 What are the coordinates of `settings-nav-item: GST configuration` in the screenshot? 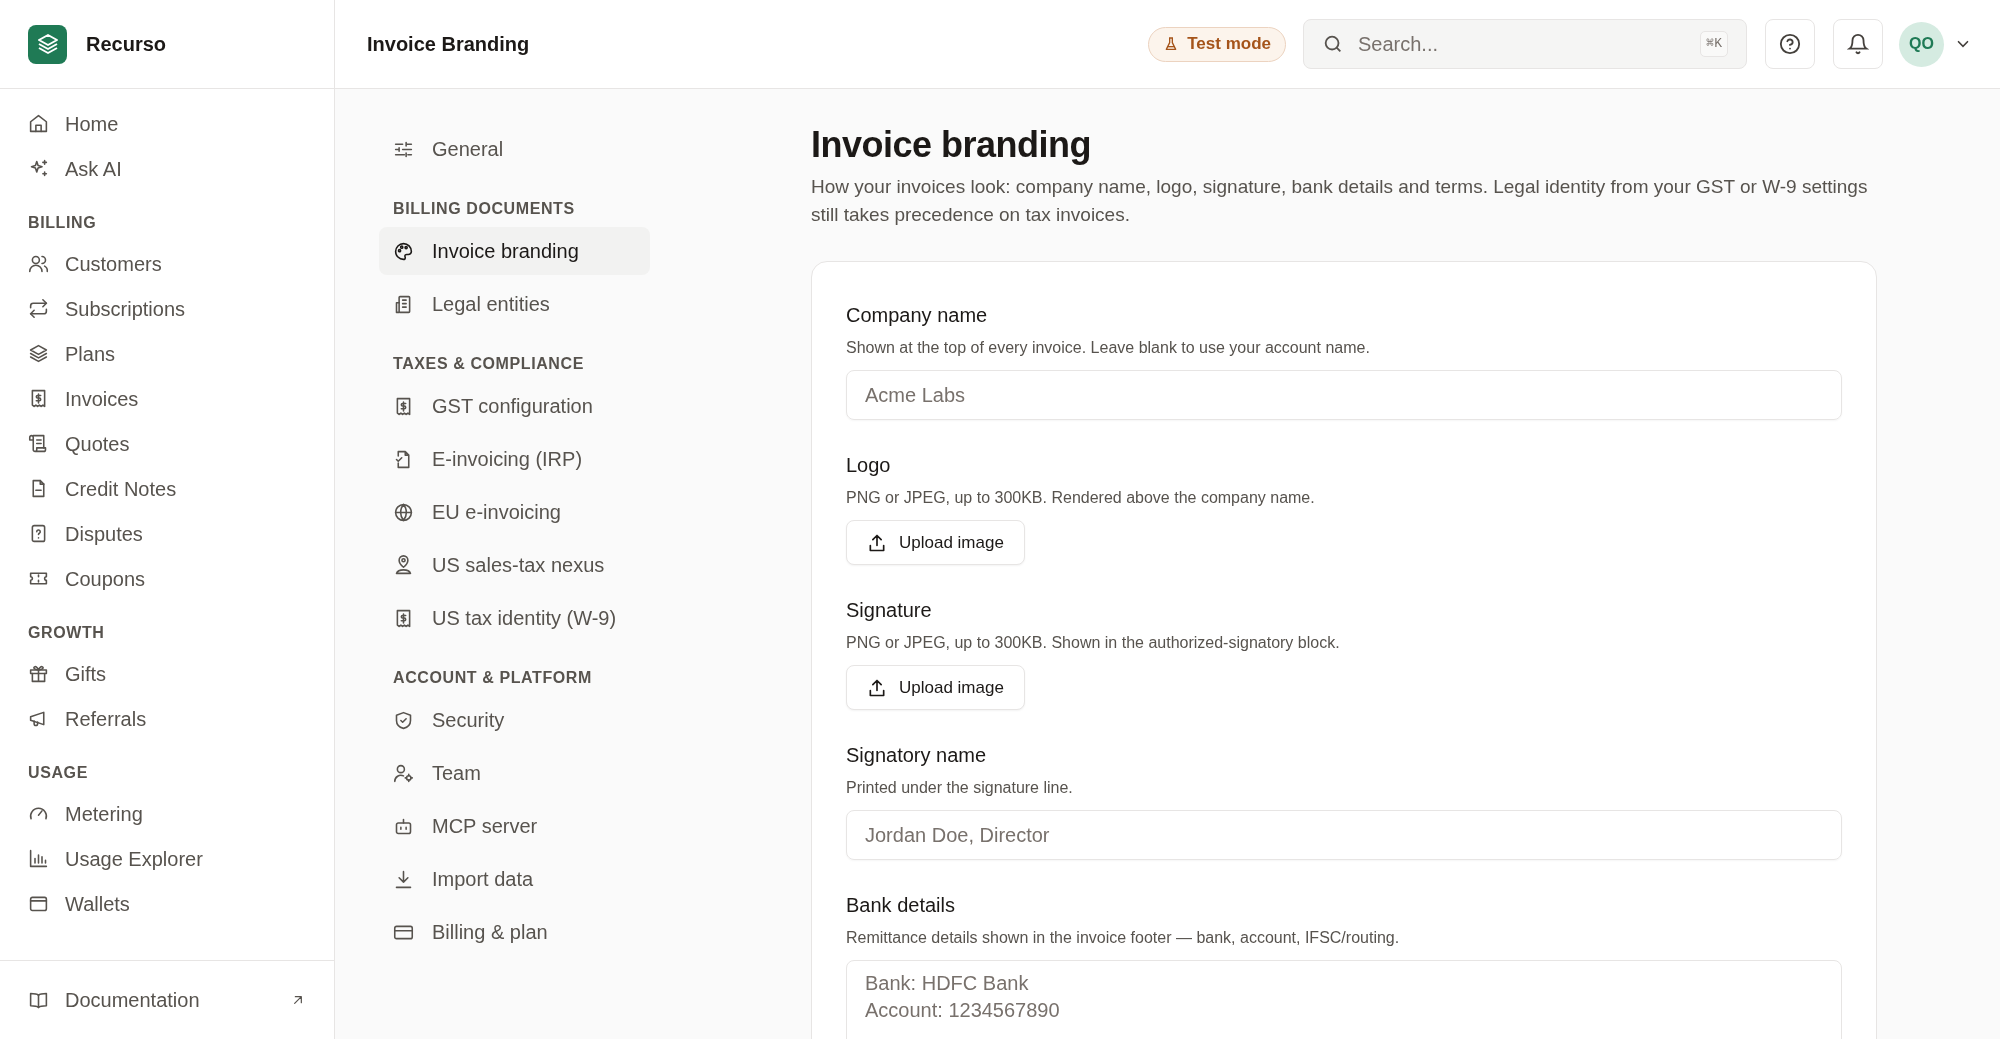 It's located at (514, 406).